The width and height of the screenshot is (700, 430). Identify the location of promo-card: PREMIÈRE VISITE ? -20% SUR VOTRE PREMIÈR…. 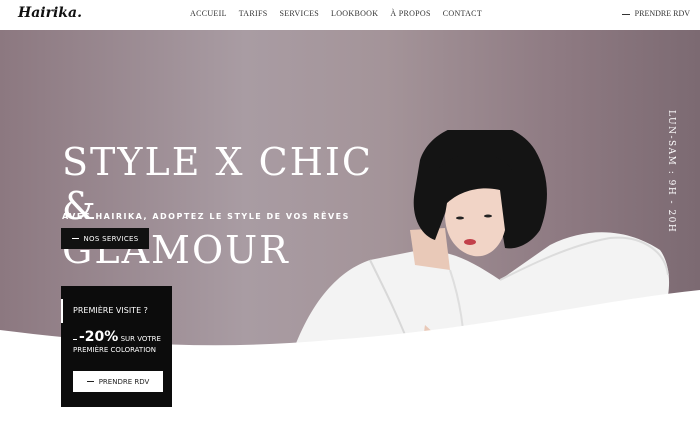
(116, 346).